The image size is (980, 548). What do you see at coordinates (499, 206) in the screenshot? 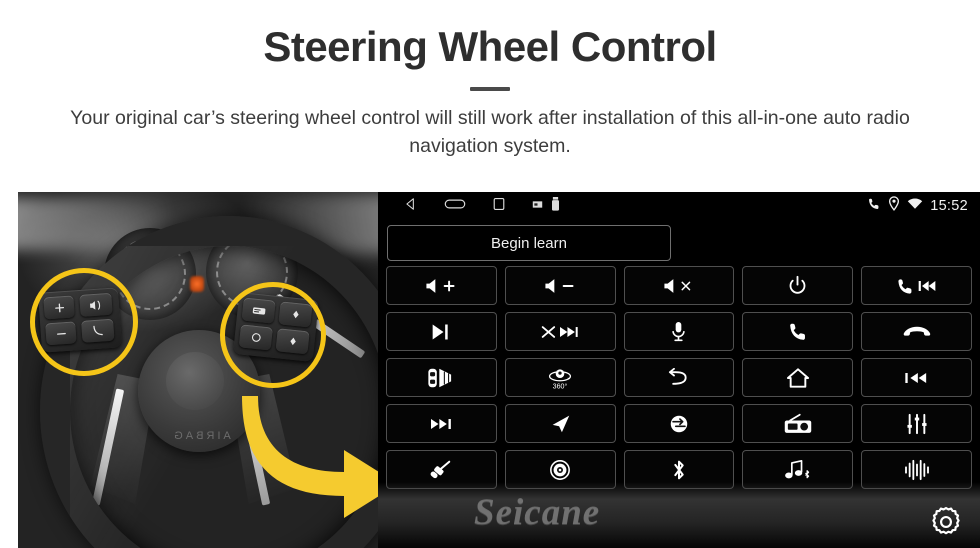
I see `recents-icon` at bounding box center [499, 206].